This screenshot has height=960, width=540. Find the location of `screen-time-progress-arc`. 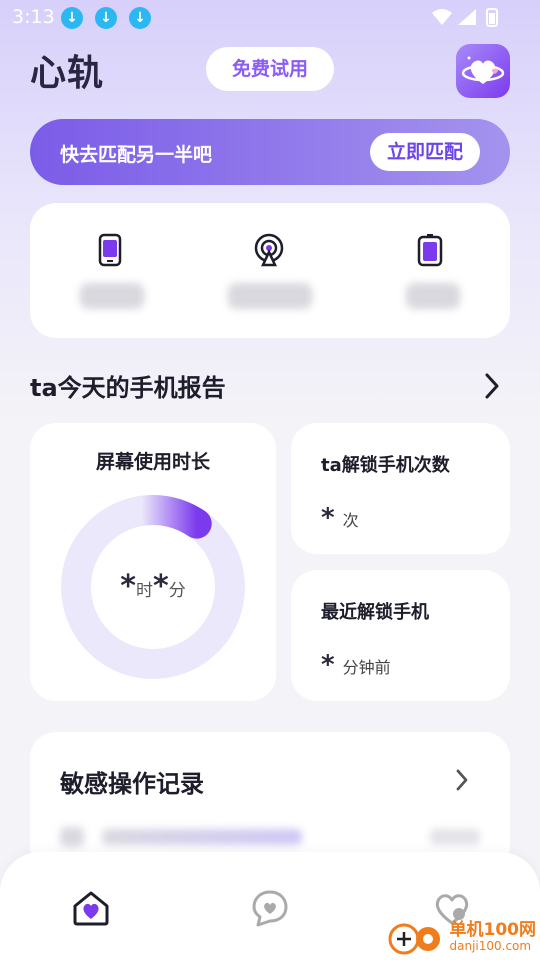

screen-time-progress-arc is located at coordinates (169, 517).